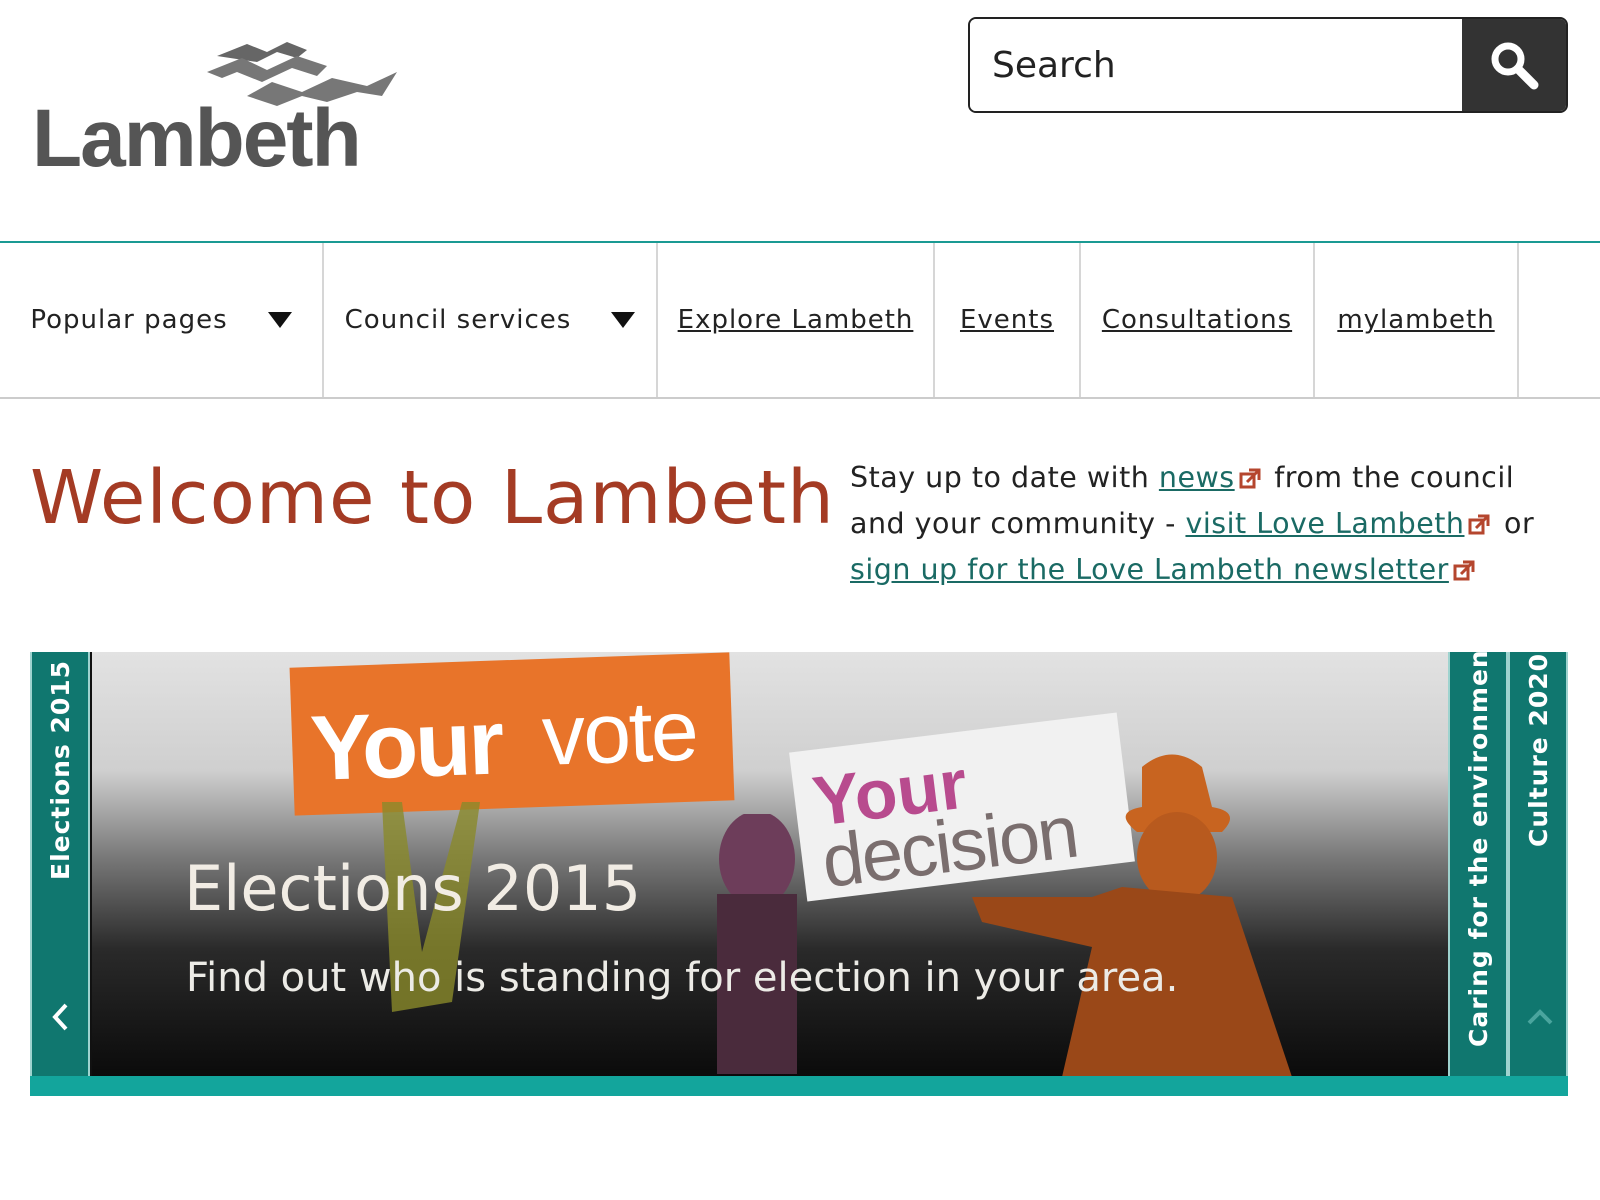 This screenshot has height=1200, width=1600. What do you see at coordinates (431, 907) in the screenshot?
I see `crowd-silhouette-yellow` at bounding box center [431, 907].